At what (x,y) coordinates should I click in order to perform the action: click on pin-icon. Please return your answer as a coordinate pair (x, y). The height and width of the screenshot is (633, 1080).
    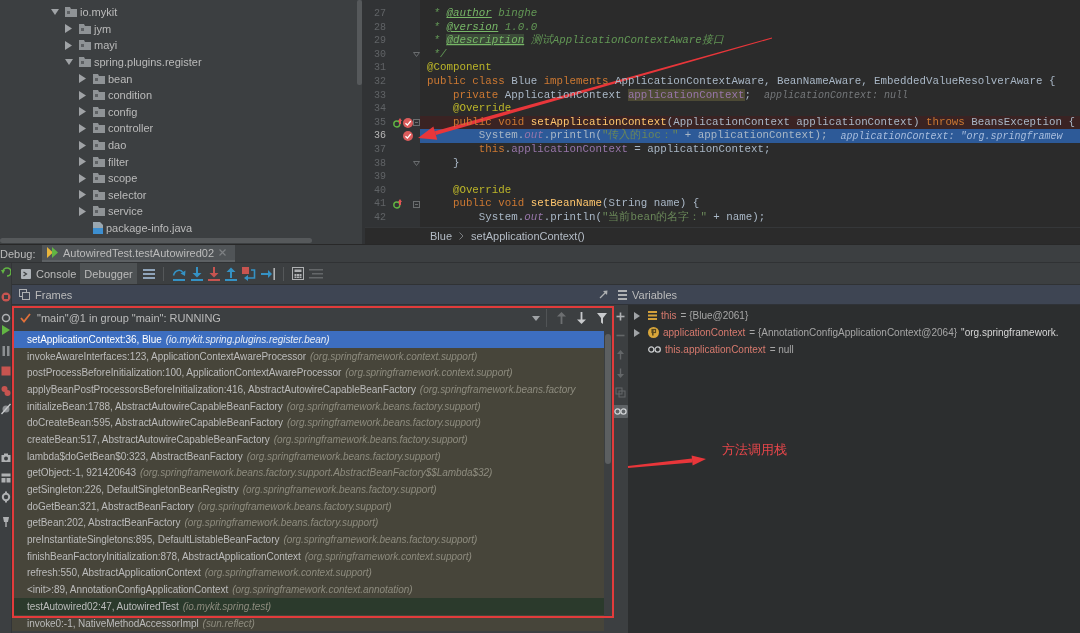
    Looking at the image, I should click on (5, 522).